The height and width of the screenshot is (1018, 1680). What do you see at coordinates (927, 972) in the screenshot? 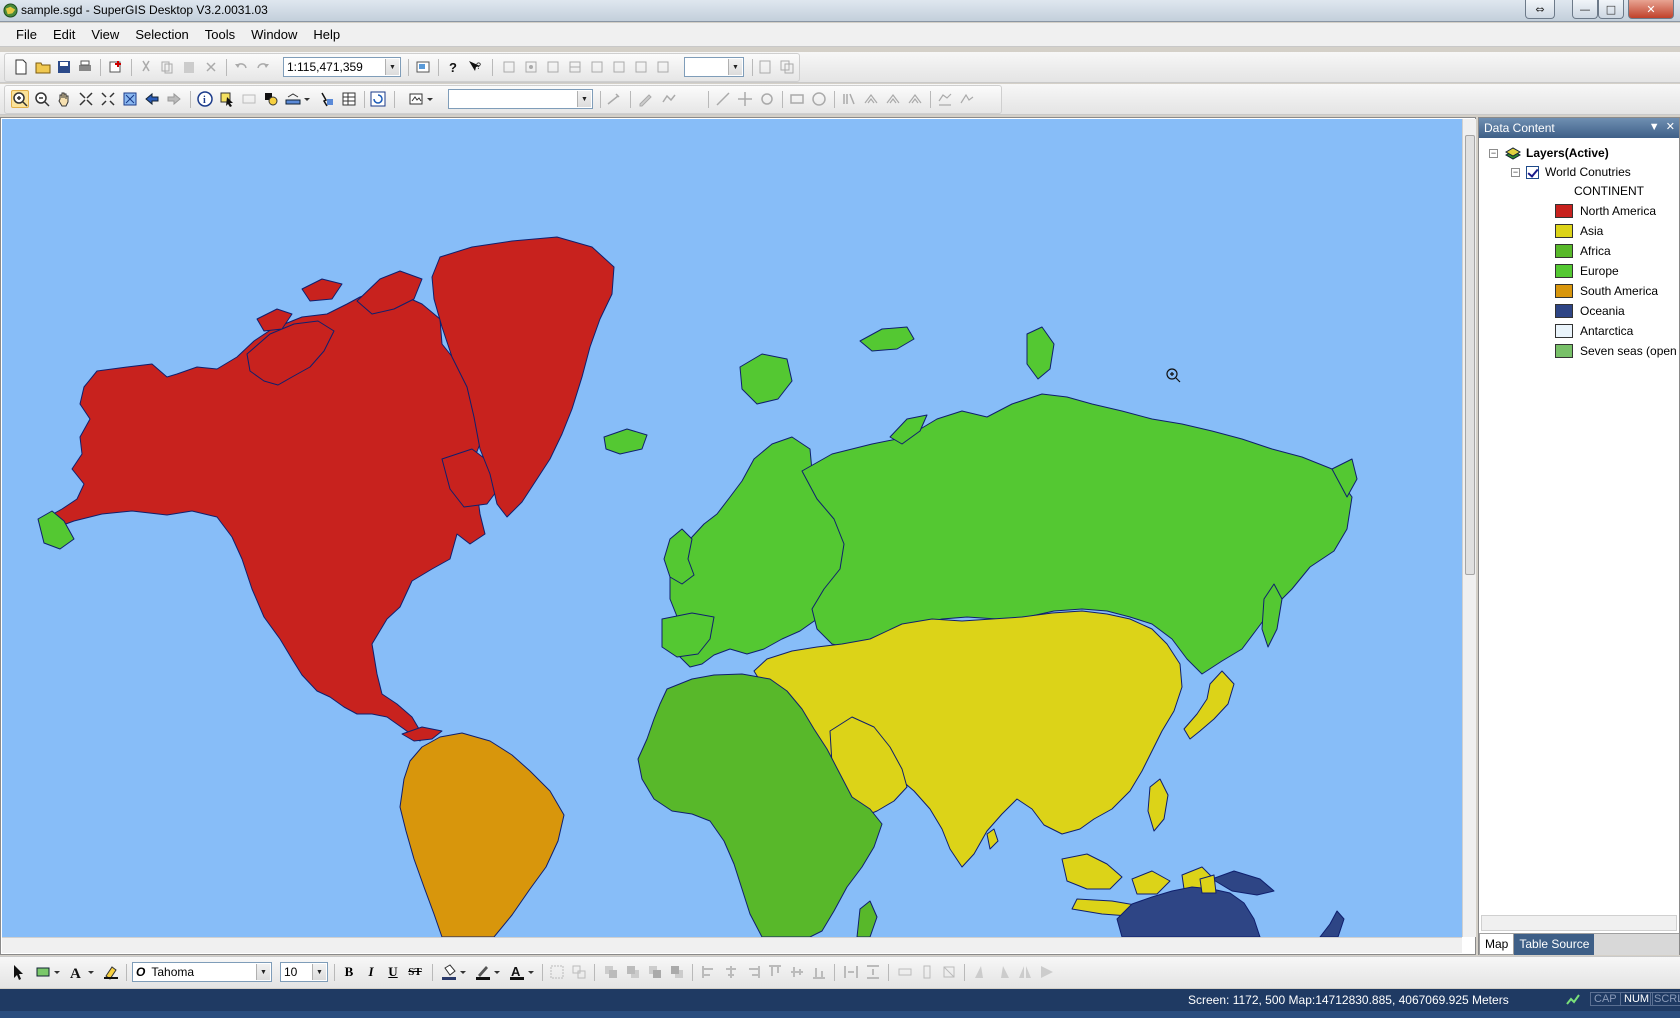
I see `same-height-icon` at bounding box center [927, 972].